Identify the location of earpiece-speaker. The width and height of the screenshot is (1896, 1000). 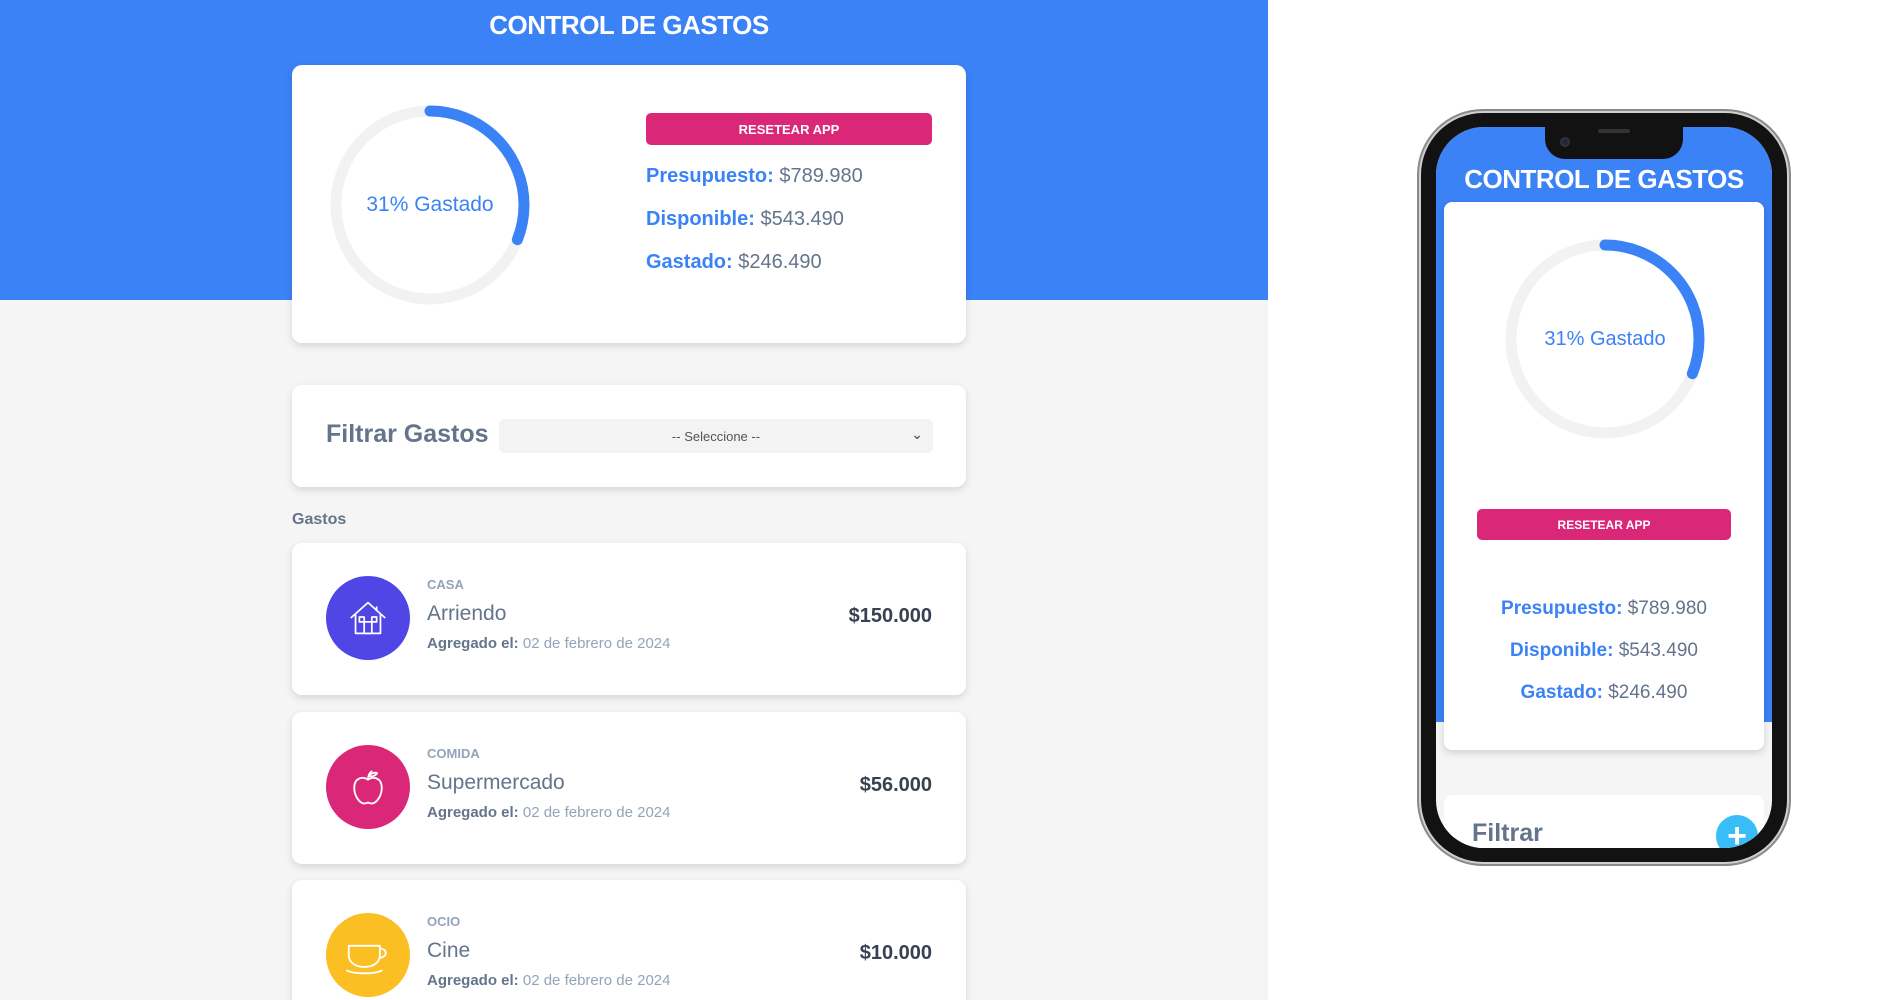
(1614, 131).